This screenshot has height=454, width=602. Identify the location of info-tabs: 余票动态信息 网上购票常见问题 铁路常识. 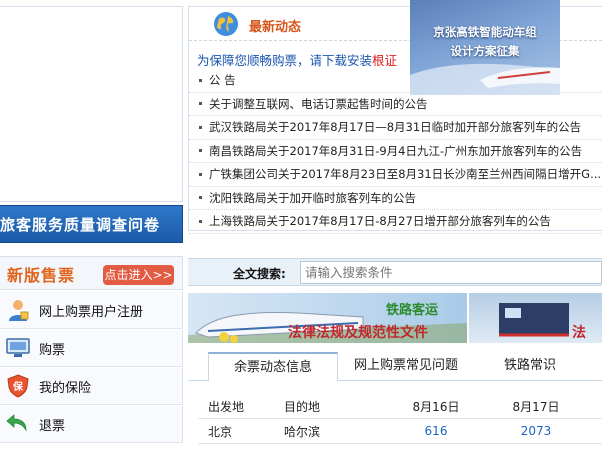
(395, 366).